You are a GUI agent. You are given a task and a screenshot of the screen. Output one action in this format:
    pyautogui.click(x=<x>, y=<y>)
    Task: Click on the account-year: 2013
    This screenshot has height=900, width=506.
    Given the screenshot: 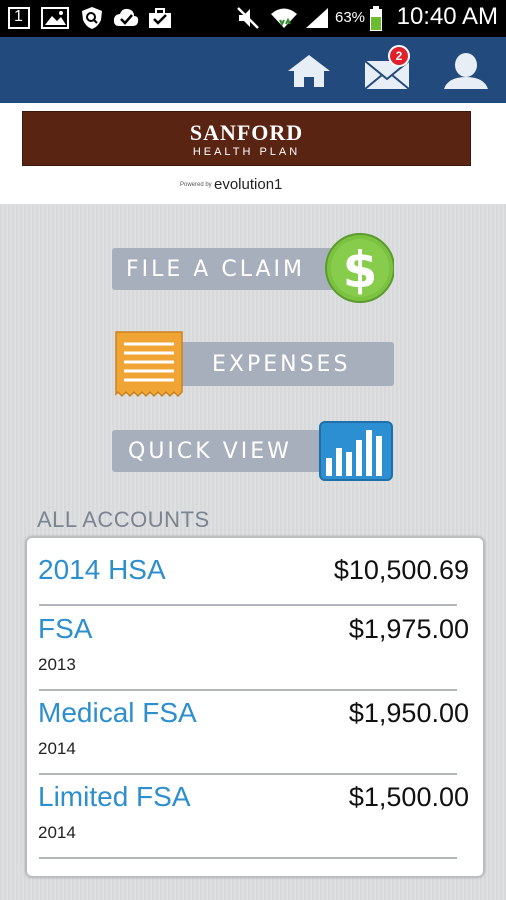 What is the action you would take?
    pyautogui.click(x=57, y=664)
    